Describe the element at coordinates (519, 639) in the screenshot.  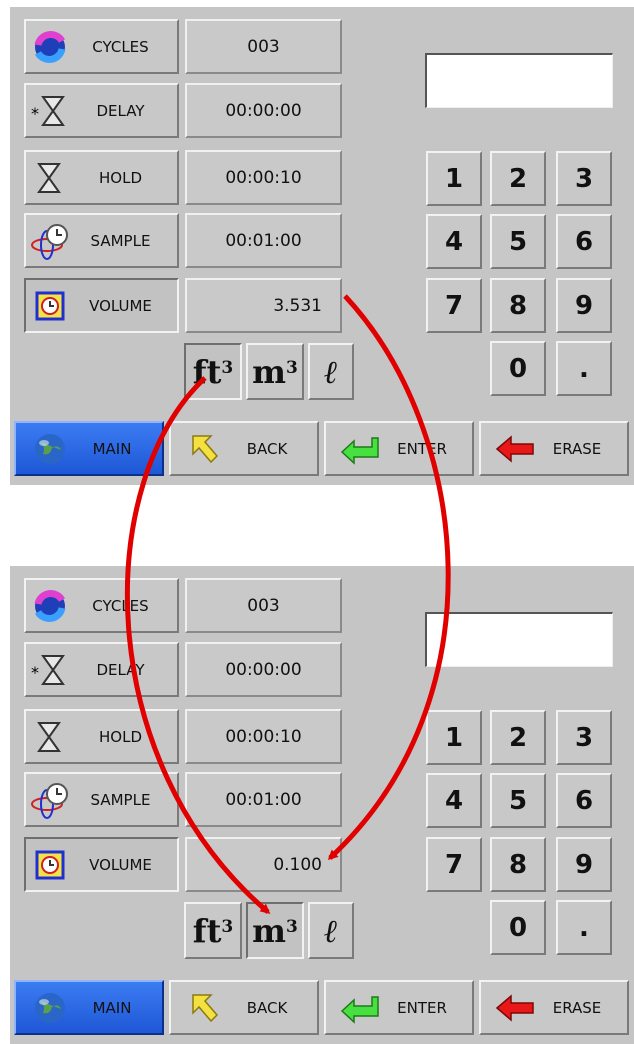
I see `numeric-display` at that location.